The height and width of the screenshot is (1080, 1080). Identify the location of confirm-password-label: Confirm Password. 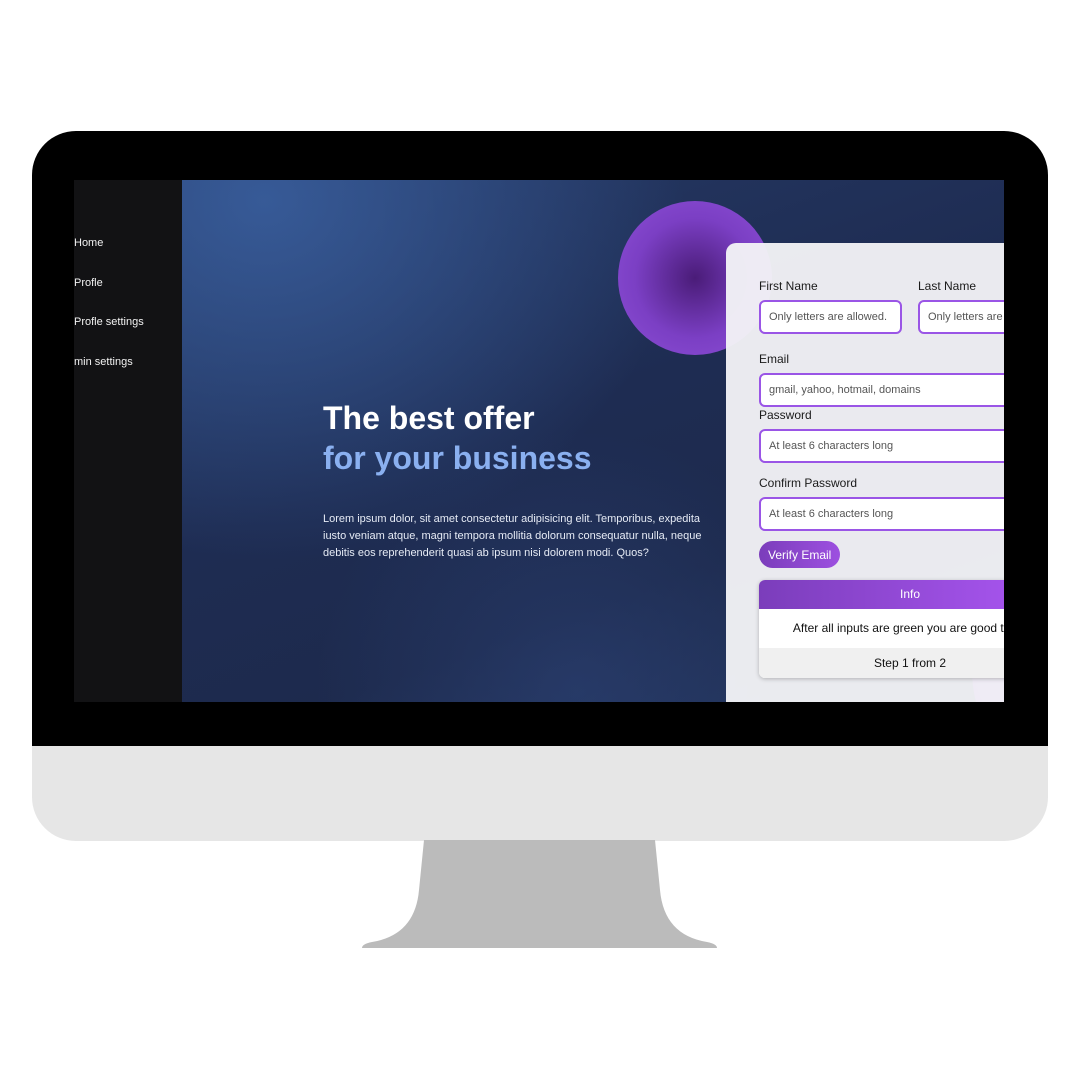
(808, 483).